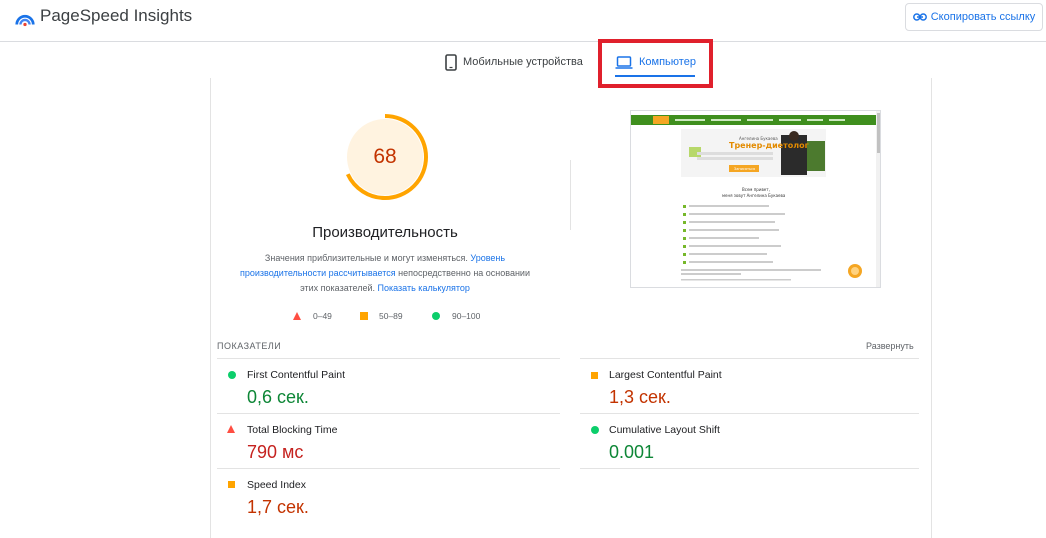  Describe the element at coordinates (744, 169) in the screenshot. I see `screenshot-hero-button: Записаться` at that location.